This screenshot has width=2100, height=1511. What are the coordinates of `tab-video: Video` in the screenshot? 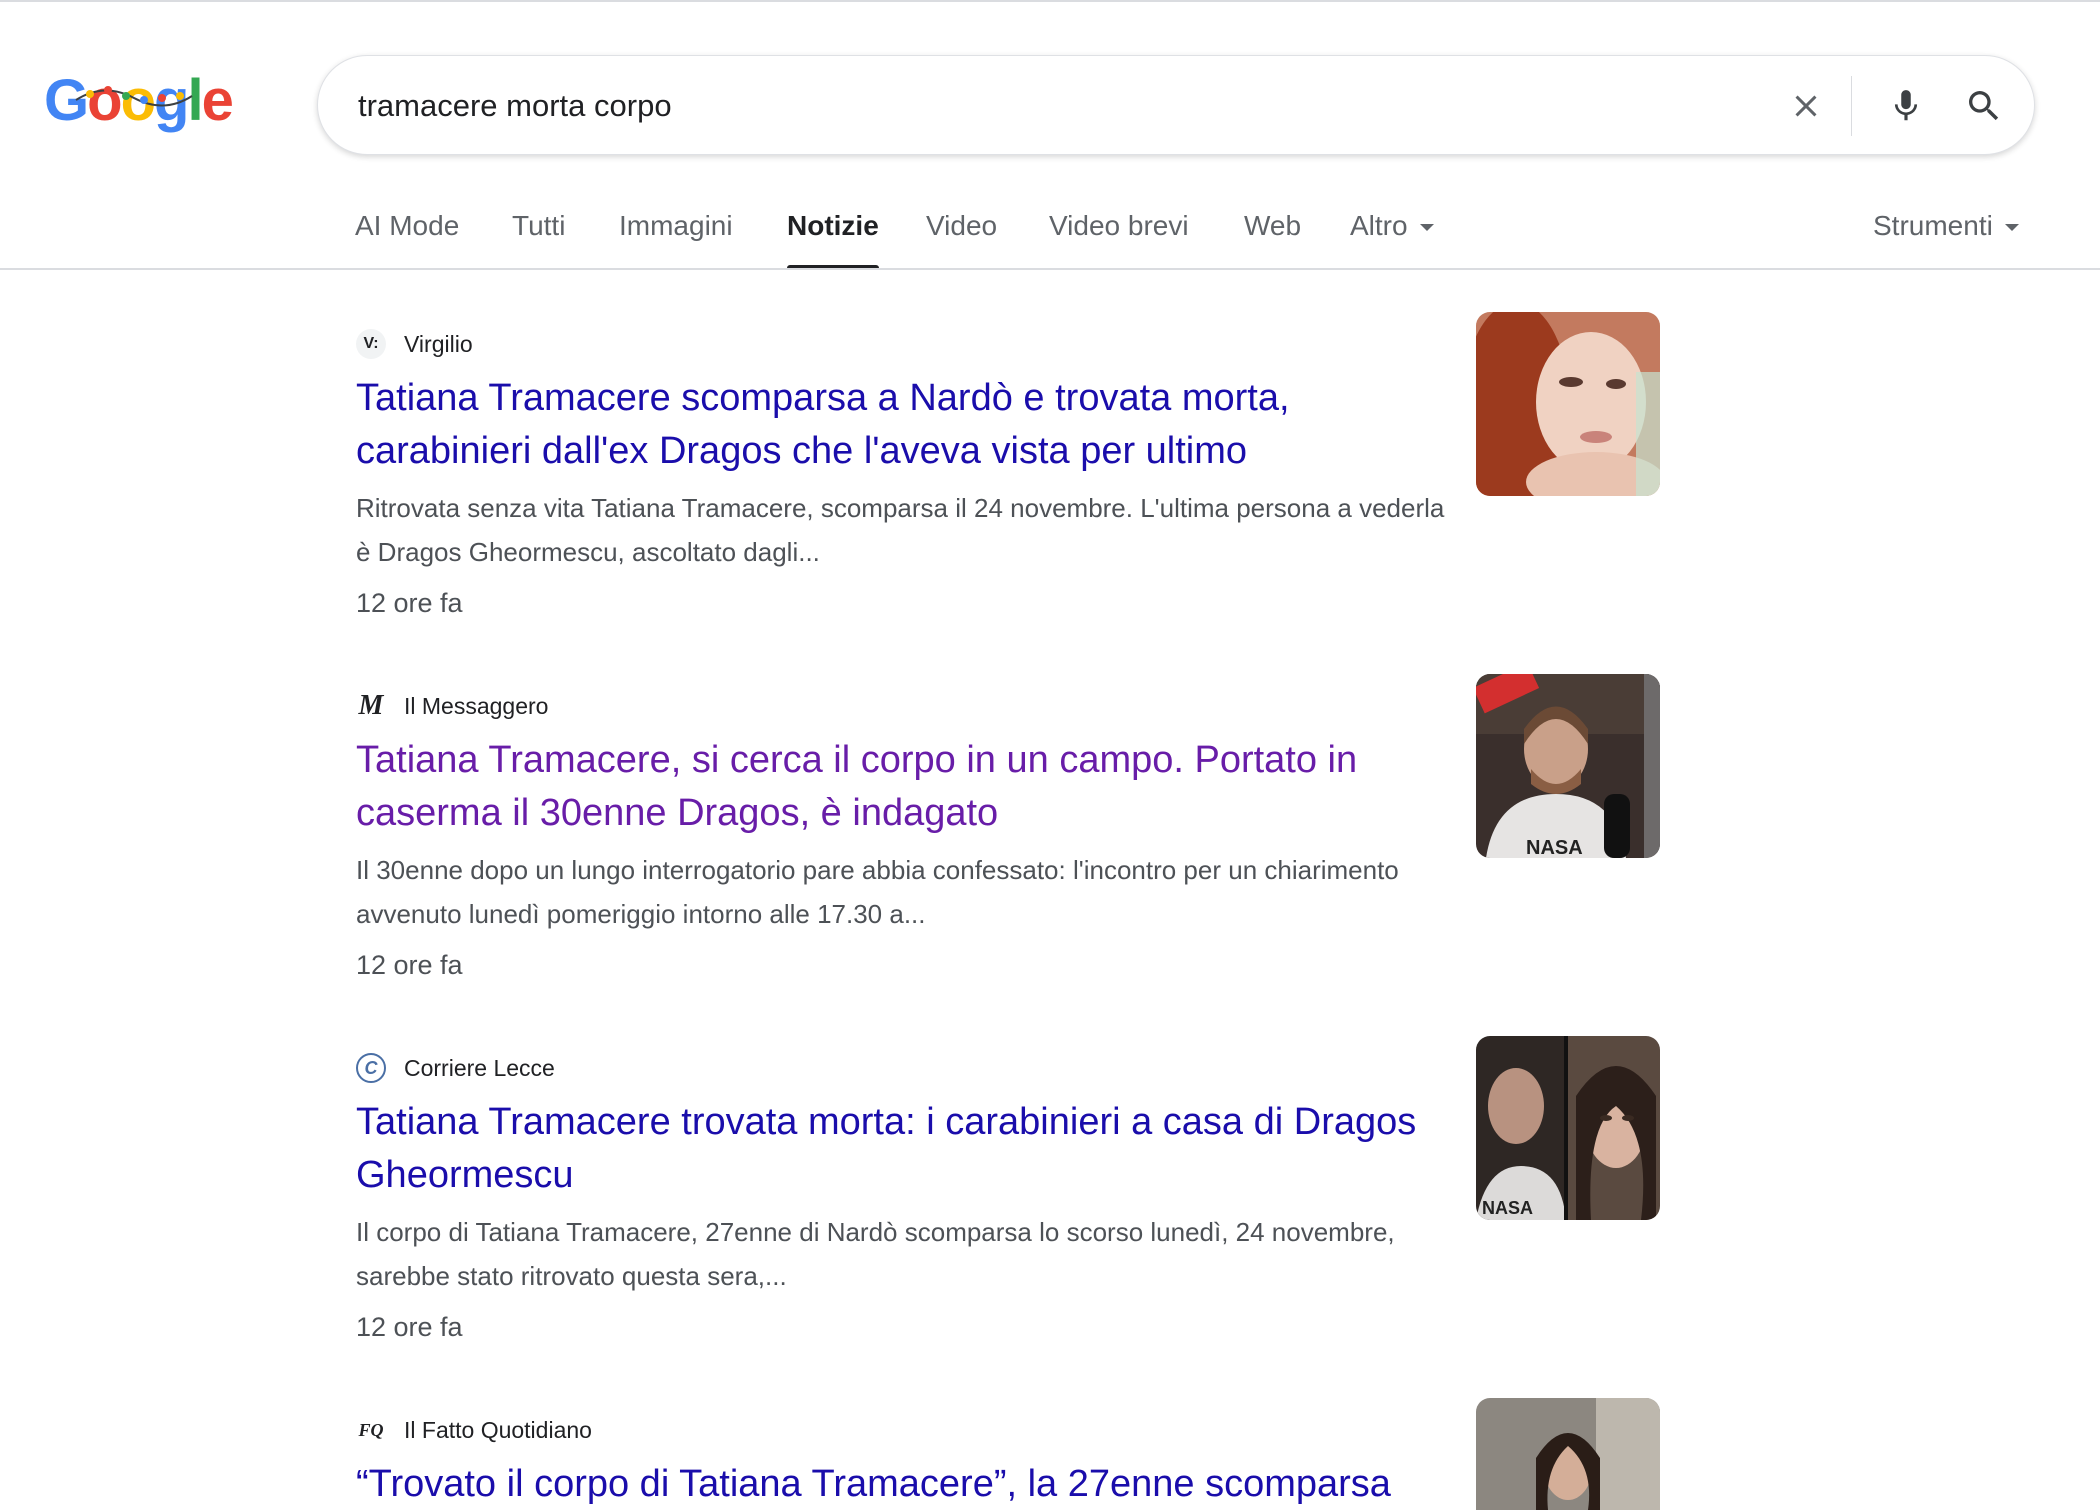 It's located at (961, 238).